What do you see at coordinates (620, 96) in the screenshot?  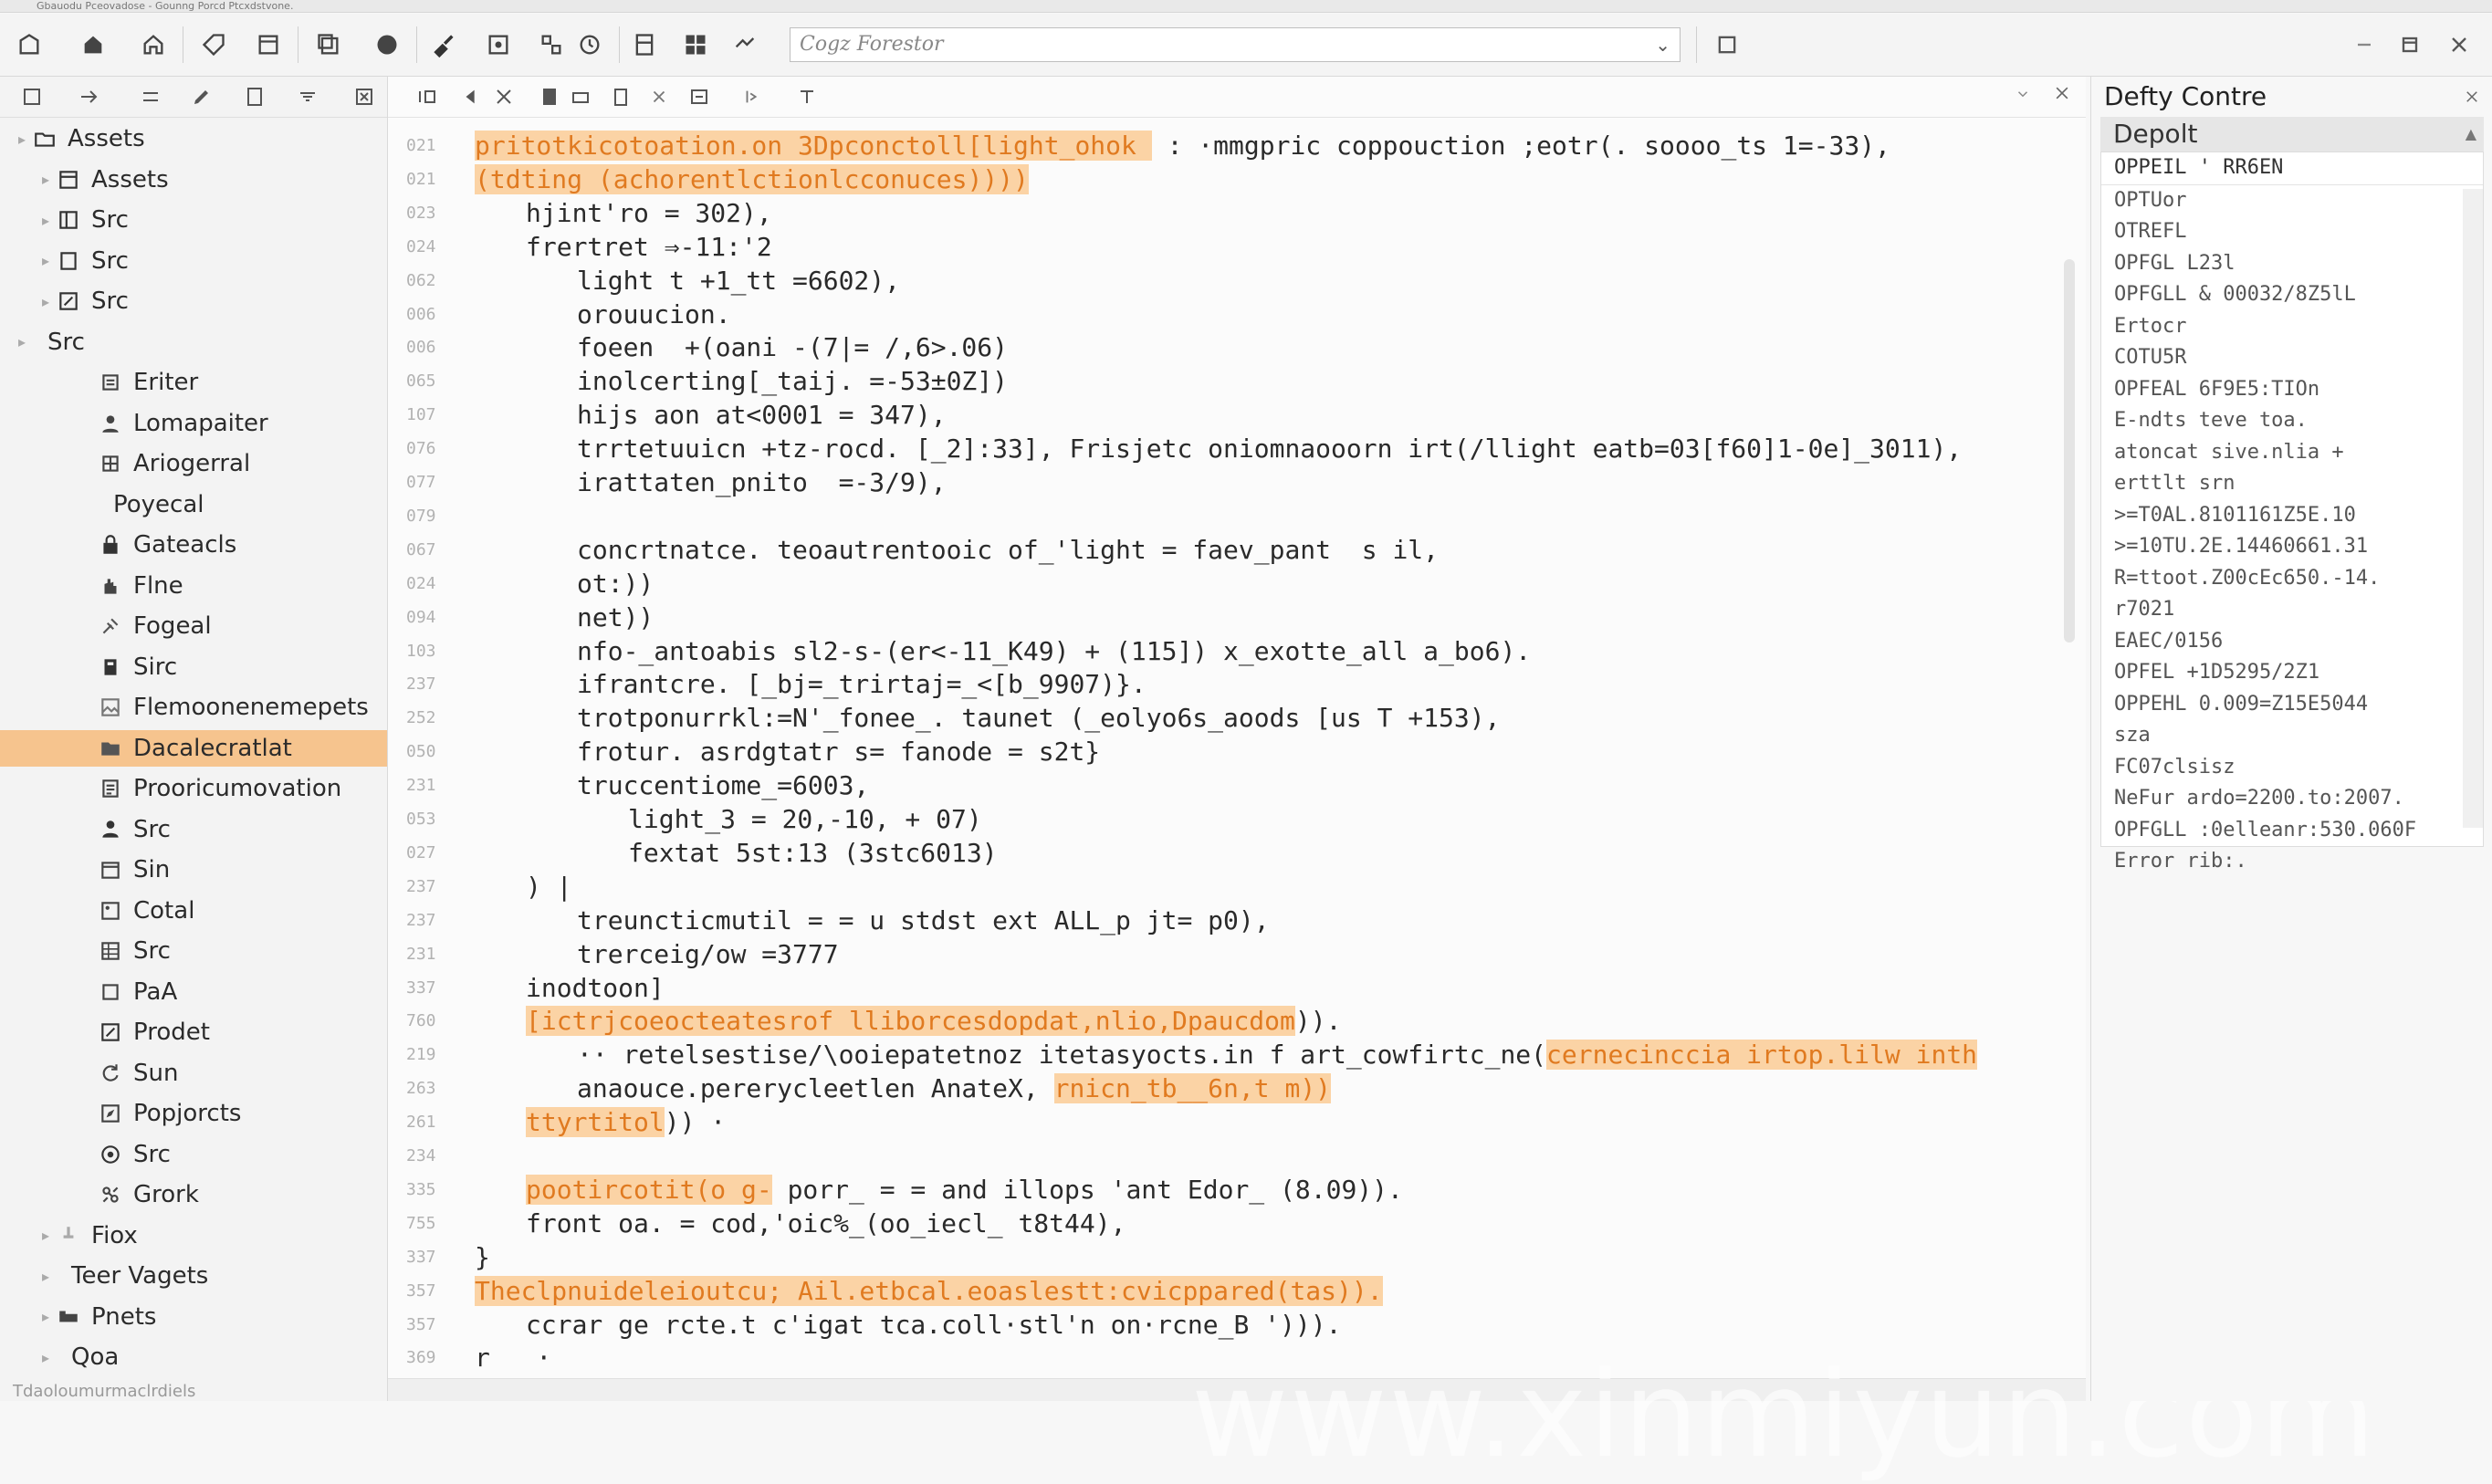 I see `clipboard-icon` at bounding box center [620, 96].